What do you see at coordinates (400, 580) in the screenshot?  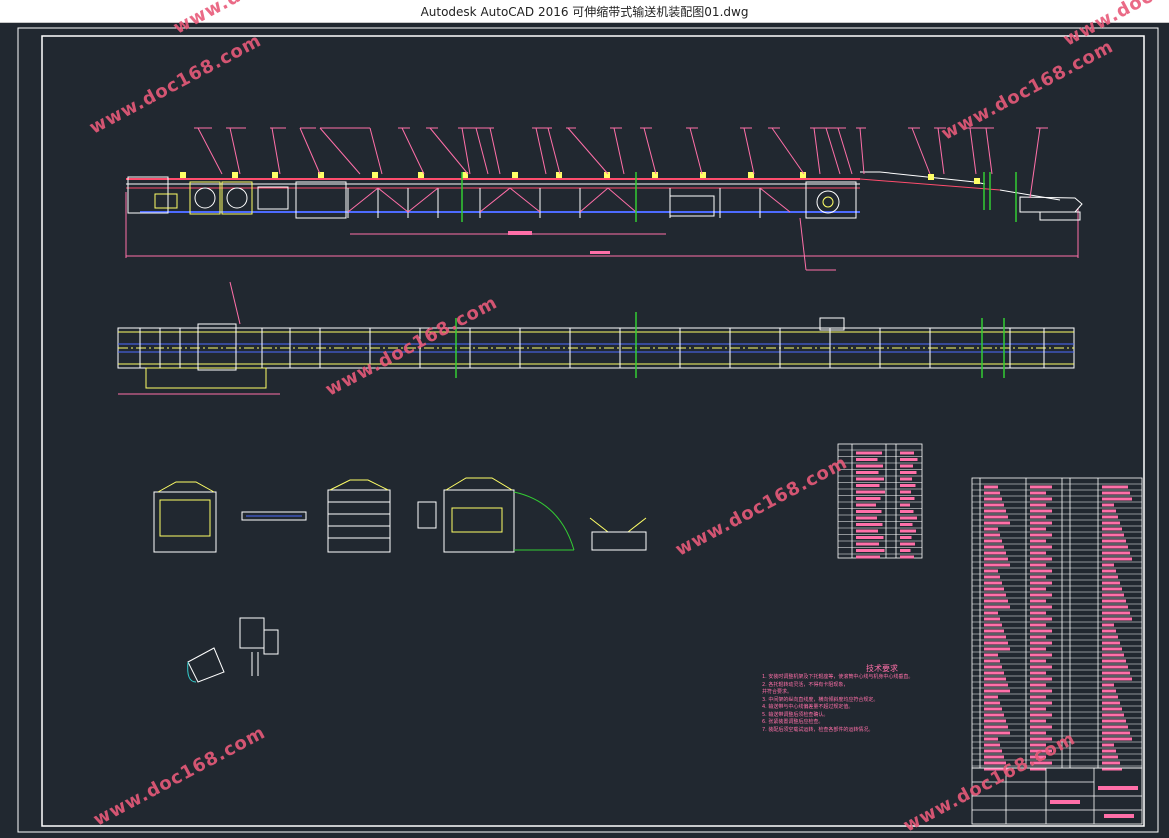 I see `section-views` at bounding box center [400, 580].